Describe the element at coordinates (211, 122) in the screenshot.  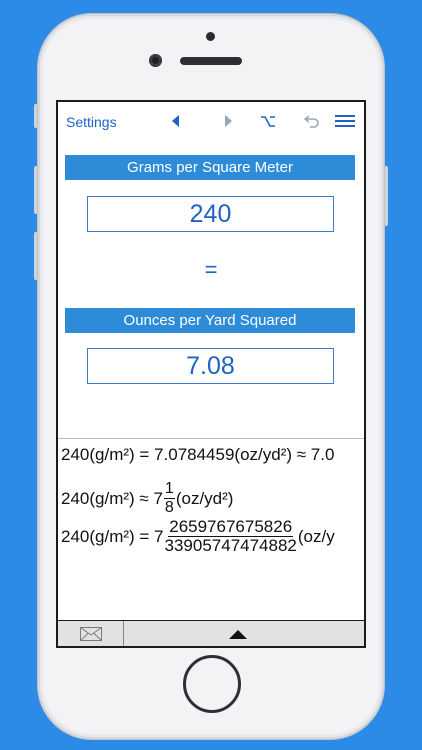
I see `toolbar: Settings` at that location.